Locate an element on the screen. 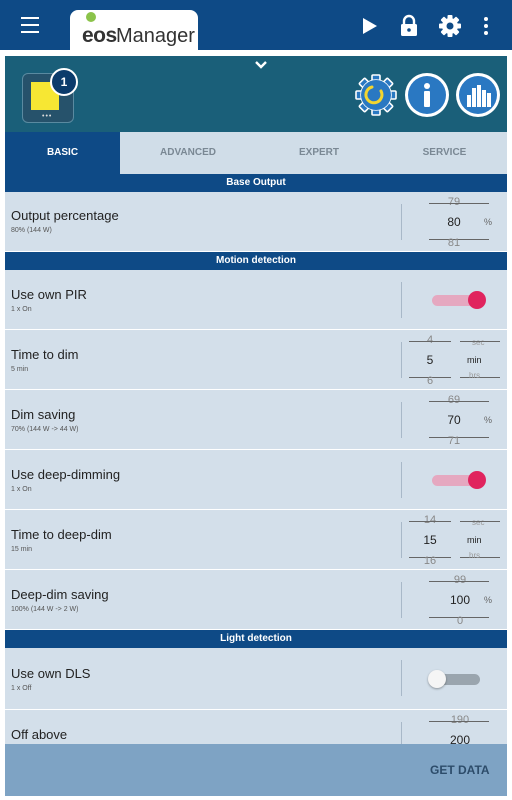 Image resolution: width=512 pixels, height=800 pixels. picker-value: 70 is located at coordinates (454, 420).